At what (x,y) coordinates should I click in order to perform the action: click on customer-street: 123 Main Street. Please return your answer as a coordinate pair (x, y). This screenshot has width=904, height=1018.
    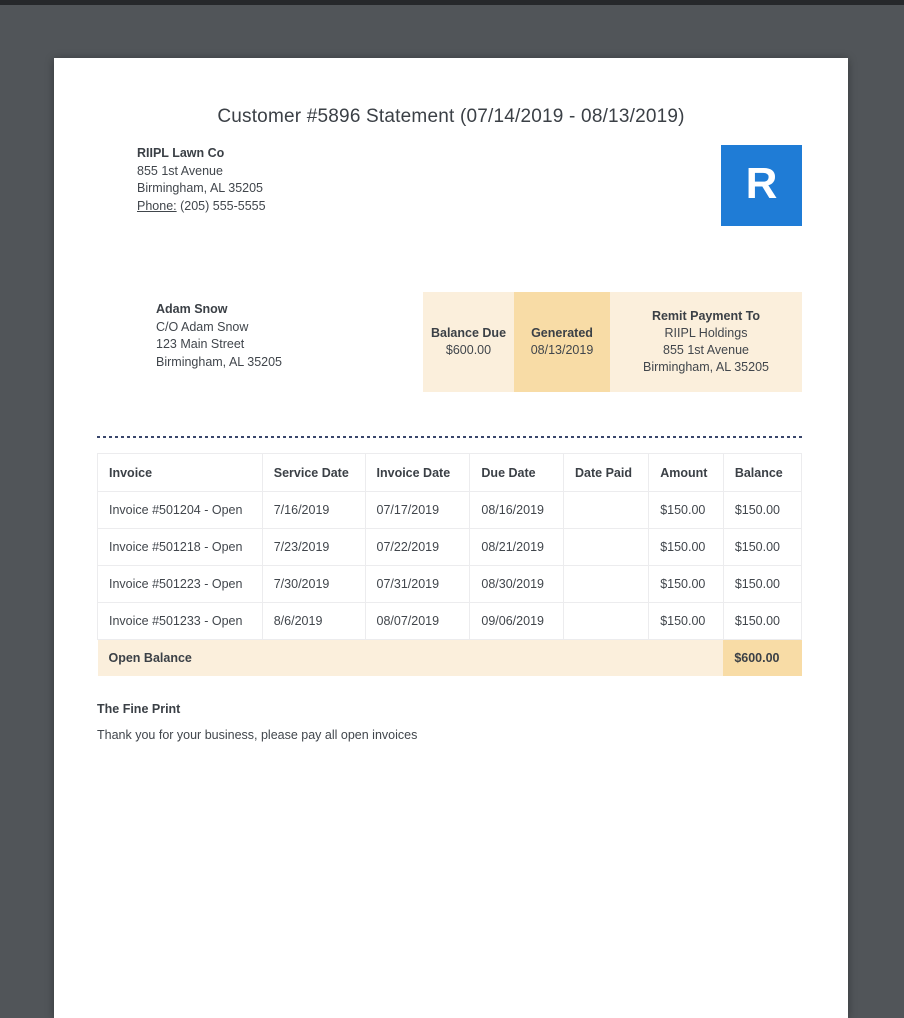
    Looking at the image, I should click on (200, 344).